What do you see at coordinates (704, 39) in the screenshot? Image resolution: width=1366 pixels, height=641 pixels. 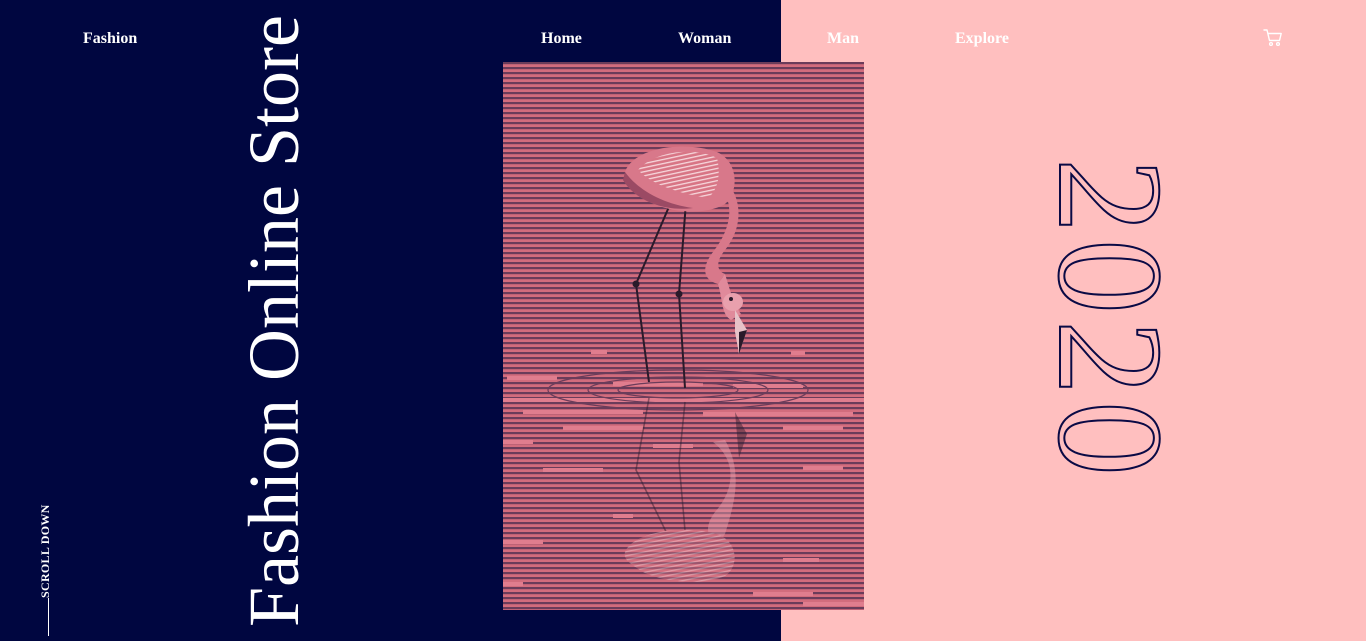 I see `nav-woman: Woman` at bounding box center [704, 39].